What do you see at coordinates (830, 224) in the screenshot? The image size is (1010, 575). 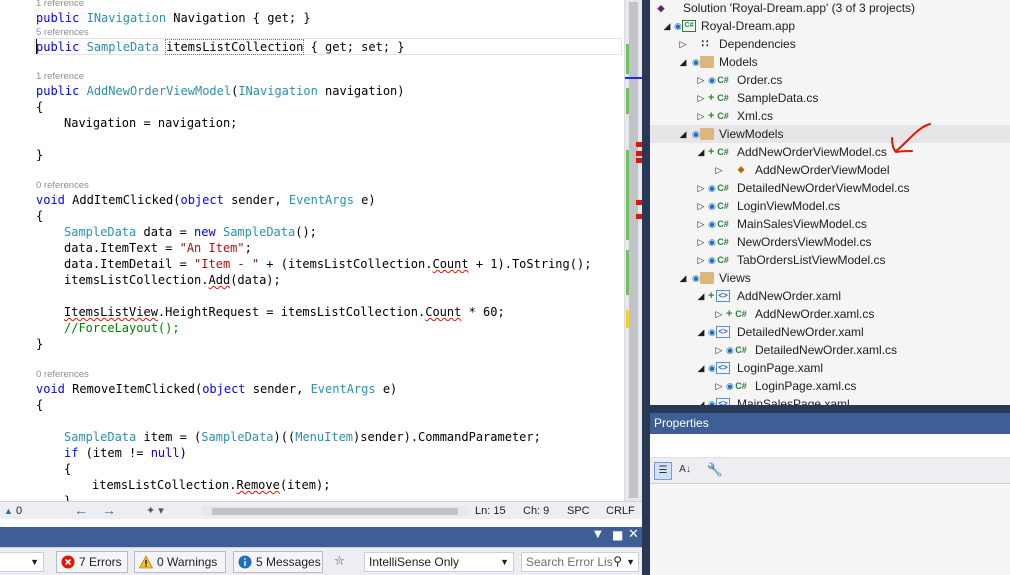 I see `tree-item-file: ▷ ◉ C# MainSalesViewModel.cs` at bounding box center [830, 224].